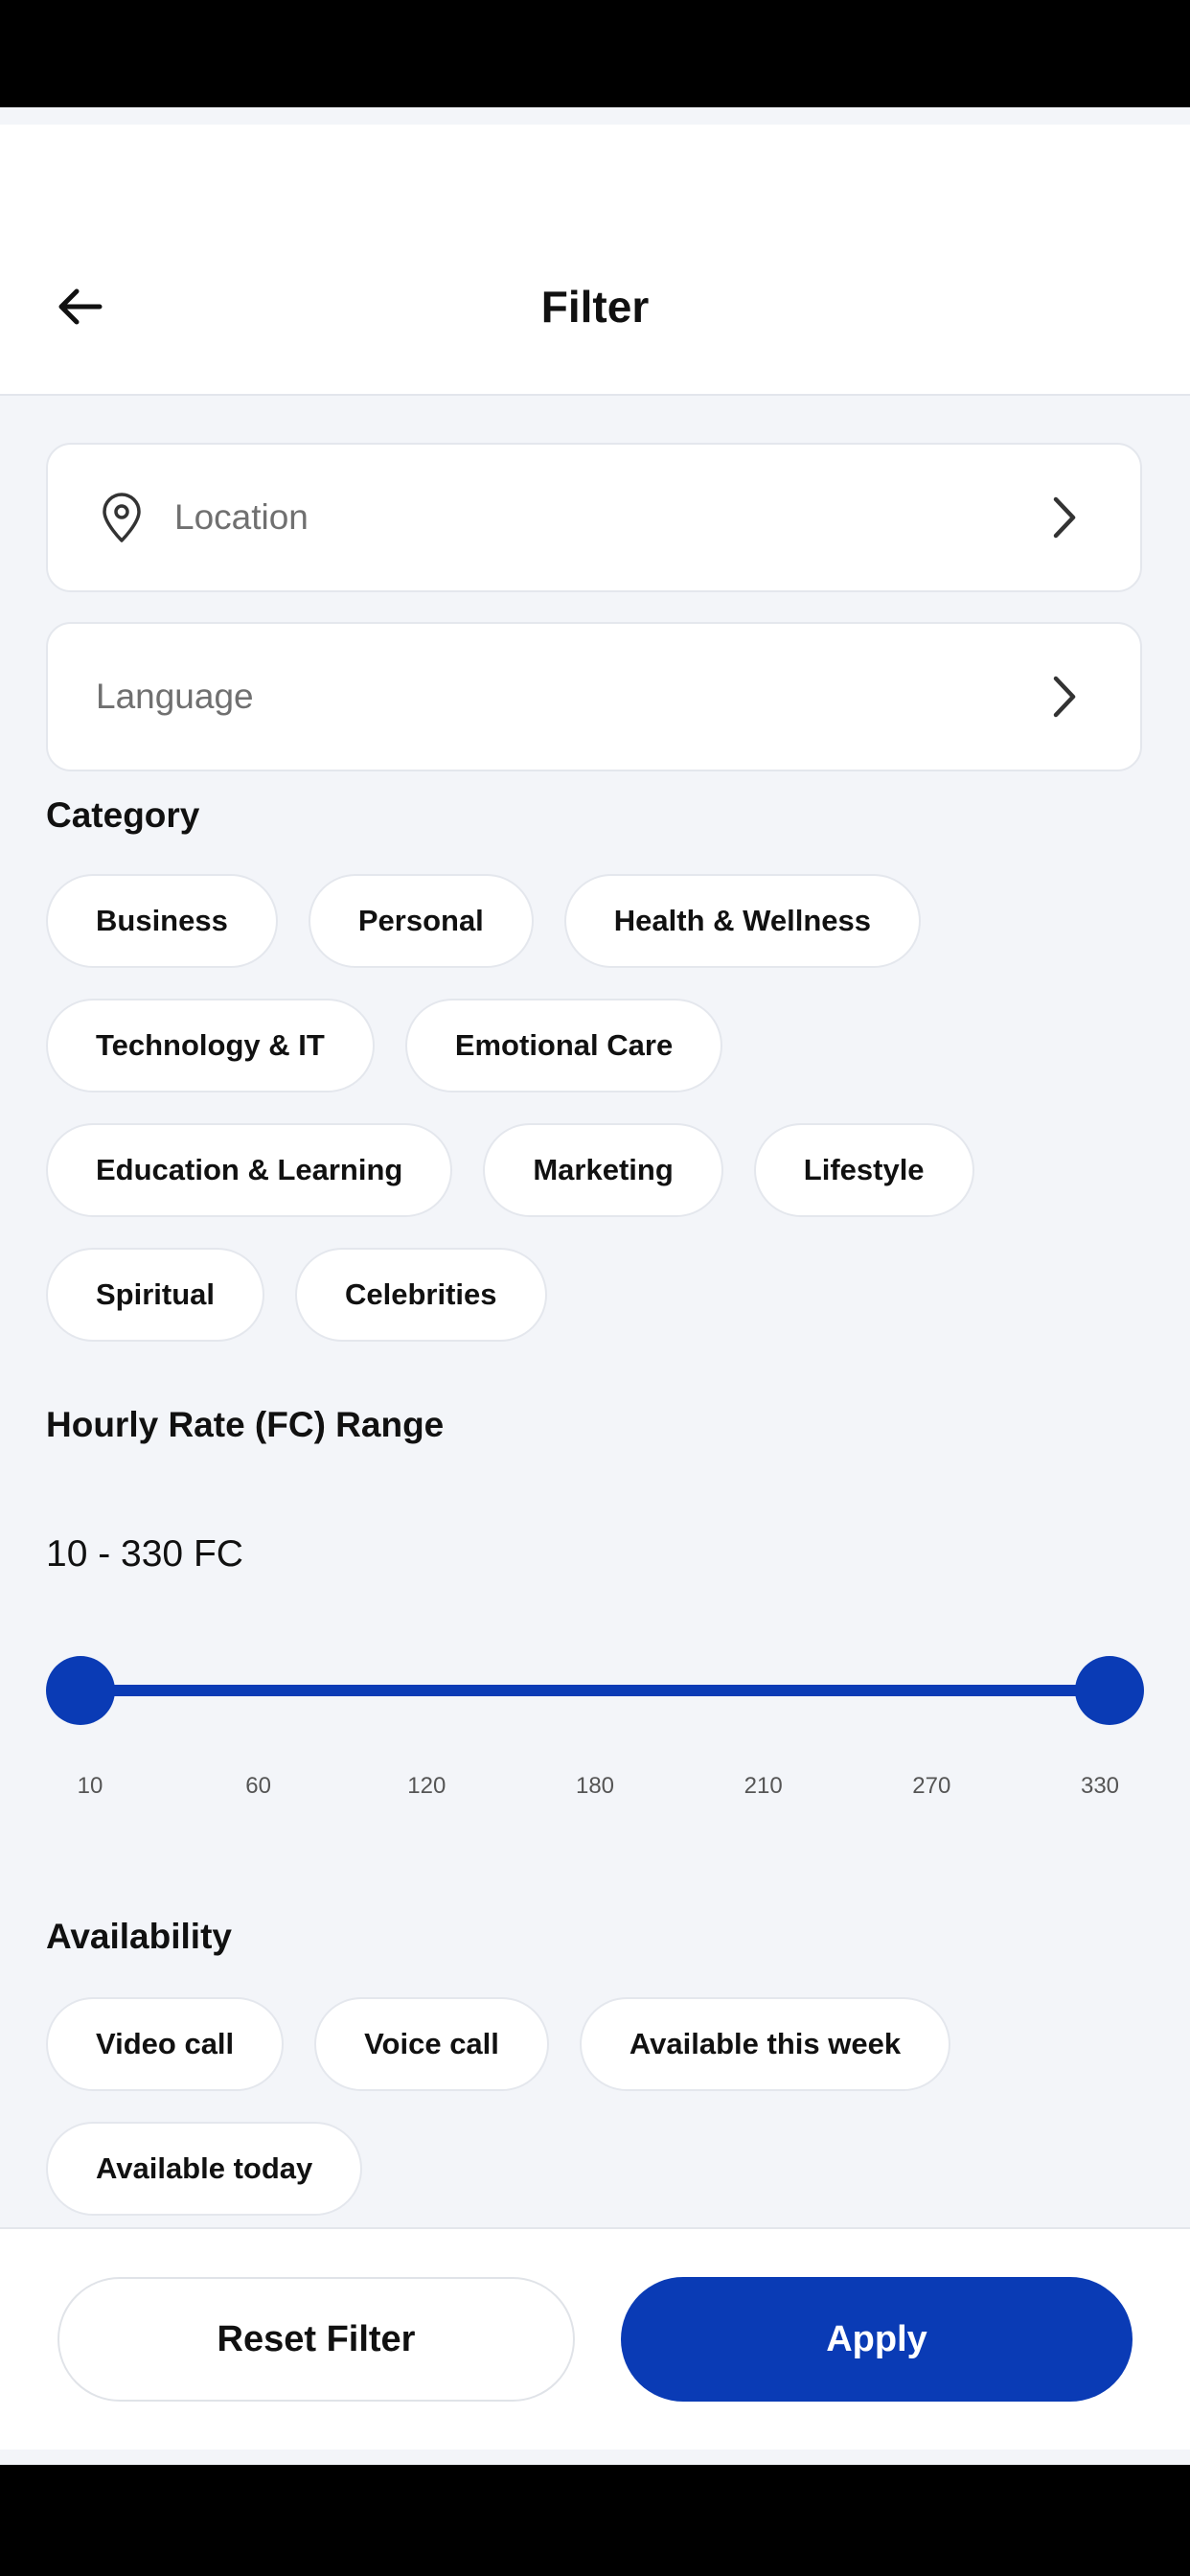 Image resolution: width=1190 pixels, height=2576 pixels. Describe the element at coordinates (427, 1786) in the screenshot. I see `tick-label: 120` at that location.